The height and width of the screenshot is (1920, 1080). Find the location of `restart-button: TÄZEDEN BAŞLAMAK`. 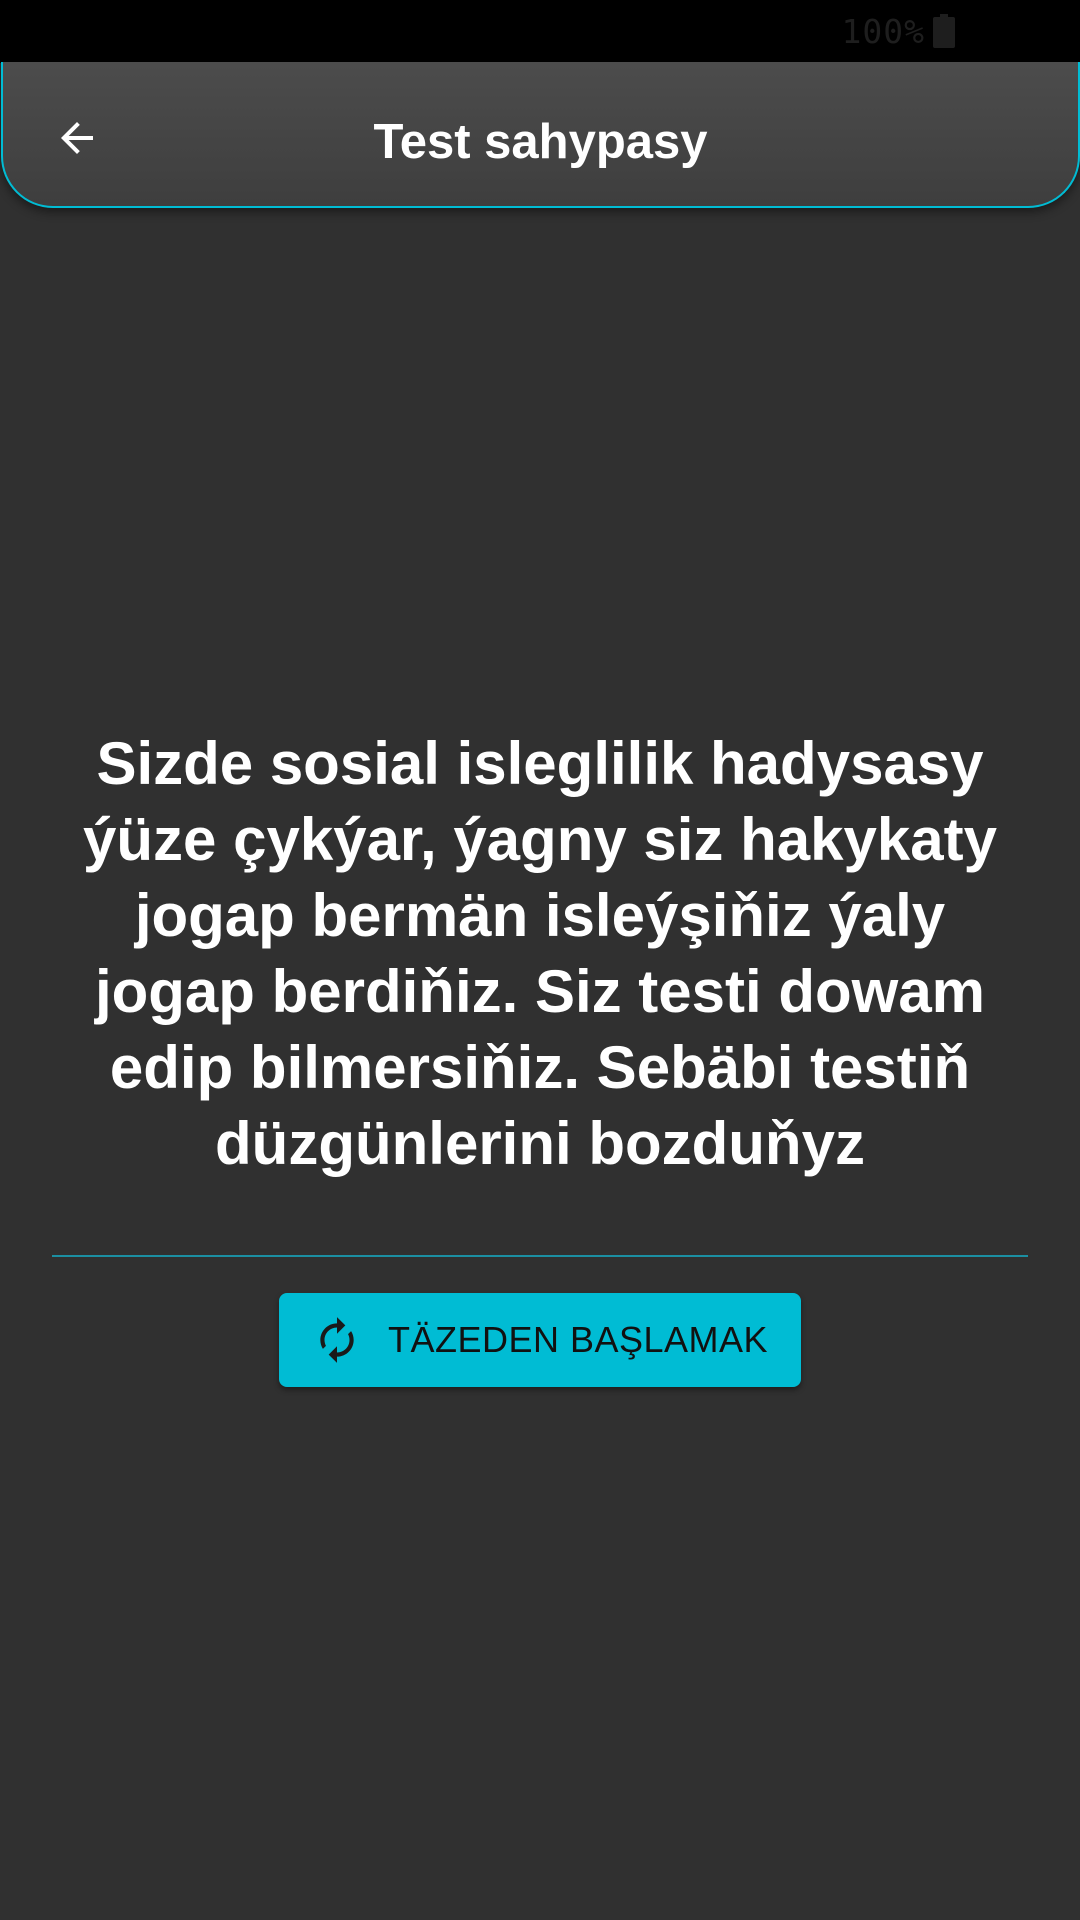

restart-button: TÄZEDEN BAŞLAMAK is located at coordinates (540, 1340).